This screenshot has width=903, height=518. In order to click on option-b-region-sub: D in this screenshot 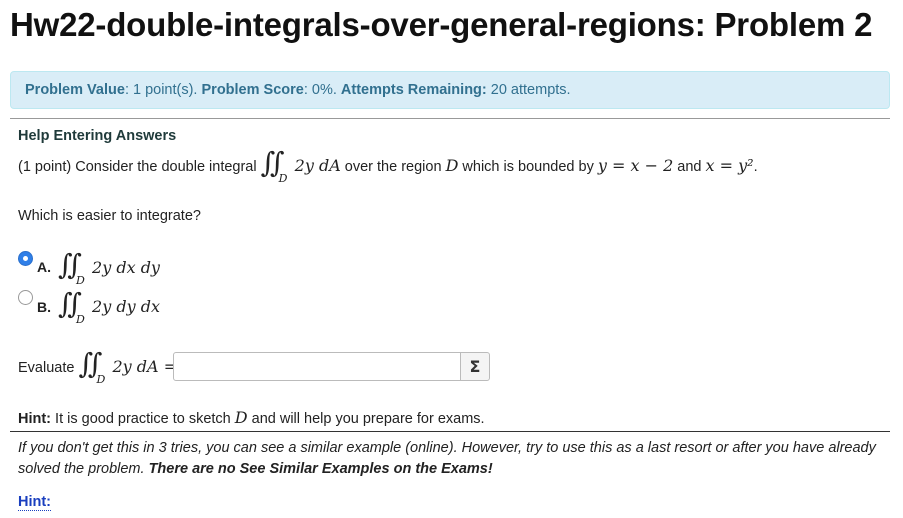, I will do `click(80, 319)`.